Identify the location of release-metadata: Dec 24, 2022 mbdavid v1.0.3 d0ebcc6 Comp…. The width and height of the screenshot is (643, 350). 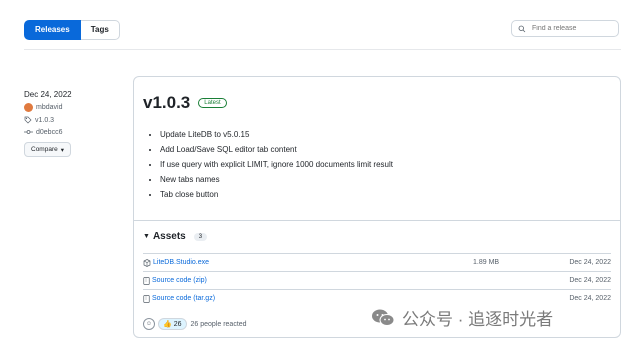
(74, 123).